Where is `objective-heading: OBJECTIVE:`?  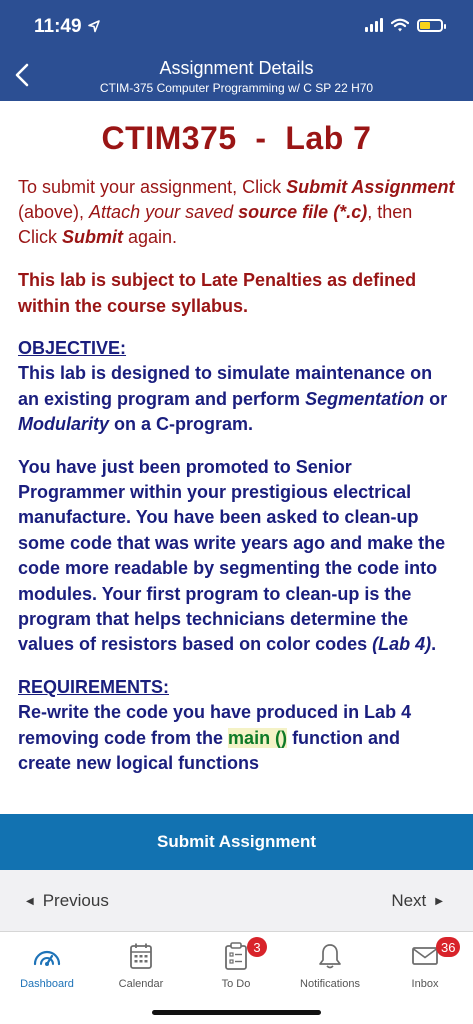 objective-heading: OBJECTIVE: is located at coordinates (72, 348).